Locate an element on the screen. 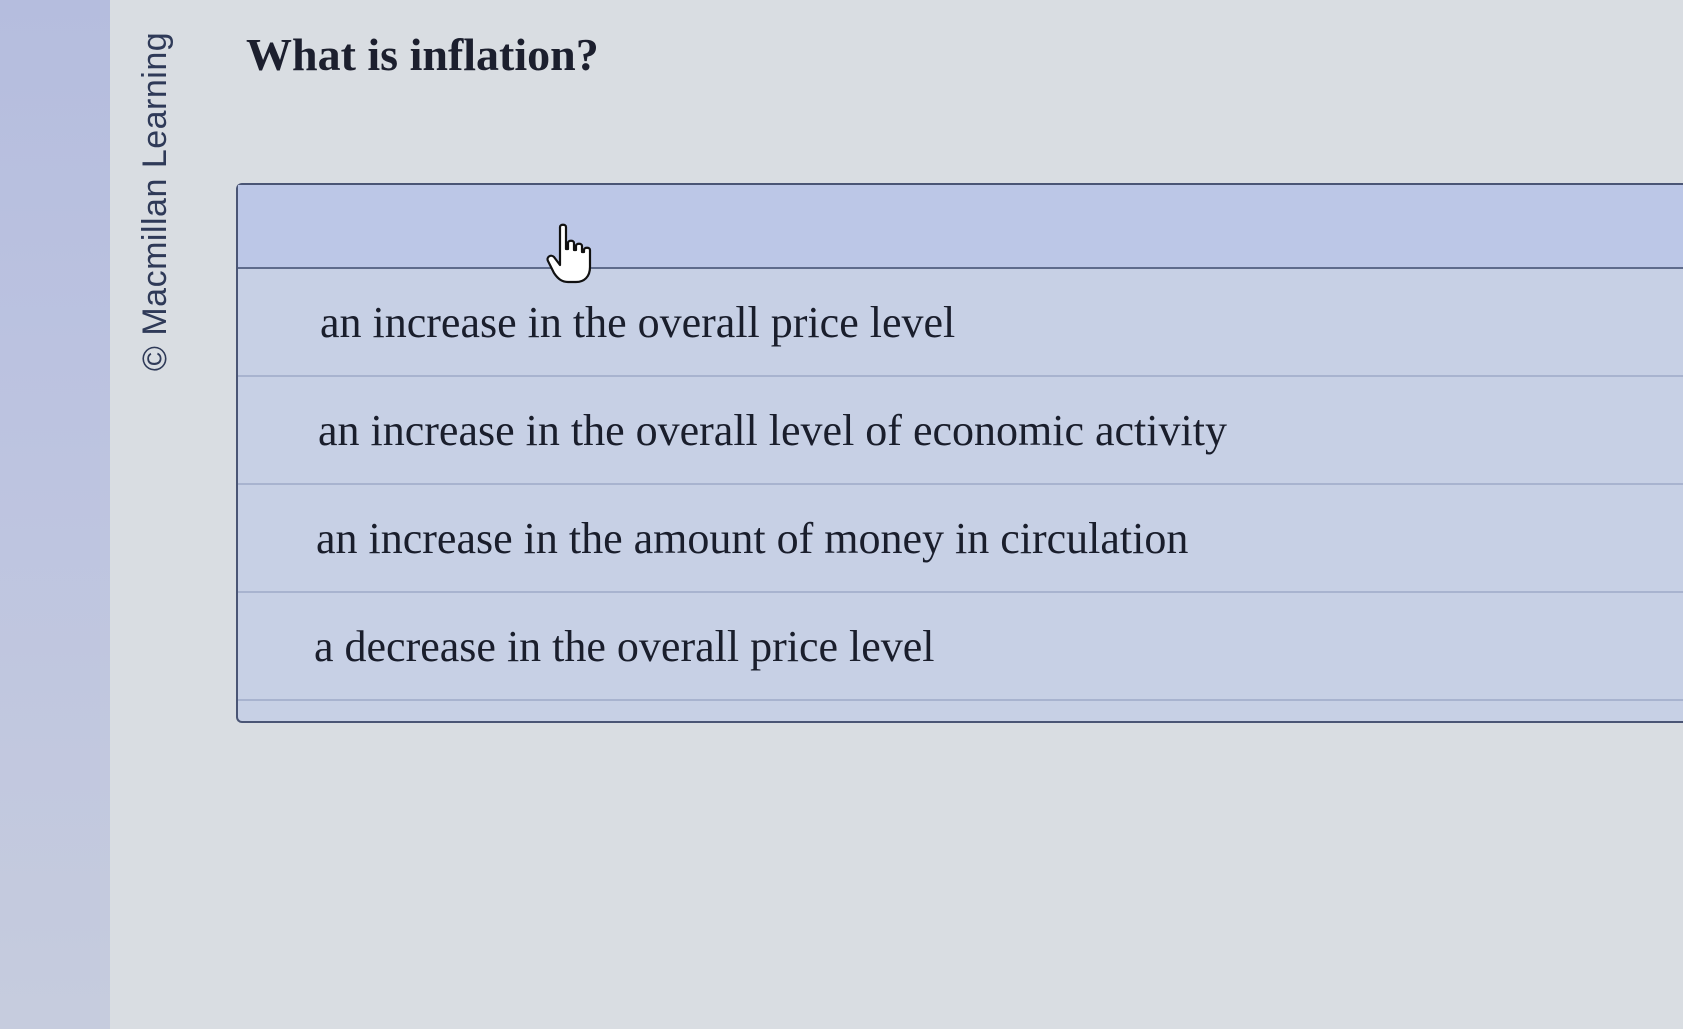  hand-pointer-icon is located at coordinates (569, 253).